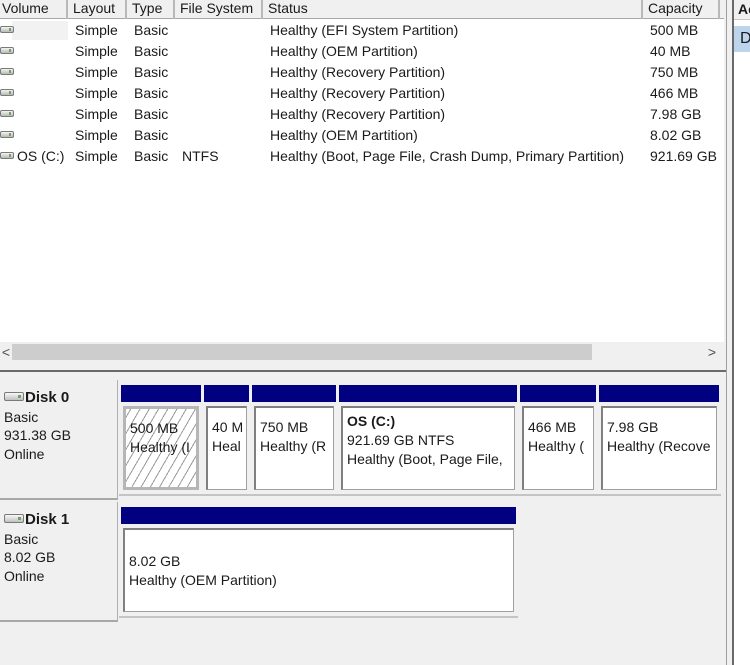 The width and height of the screenshot is (750, 665). I want to click on disk-size: 8.02 GB, so click(30, 557).